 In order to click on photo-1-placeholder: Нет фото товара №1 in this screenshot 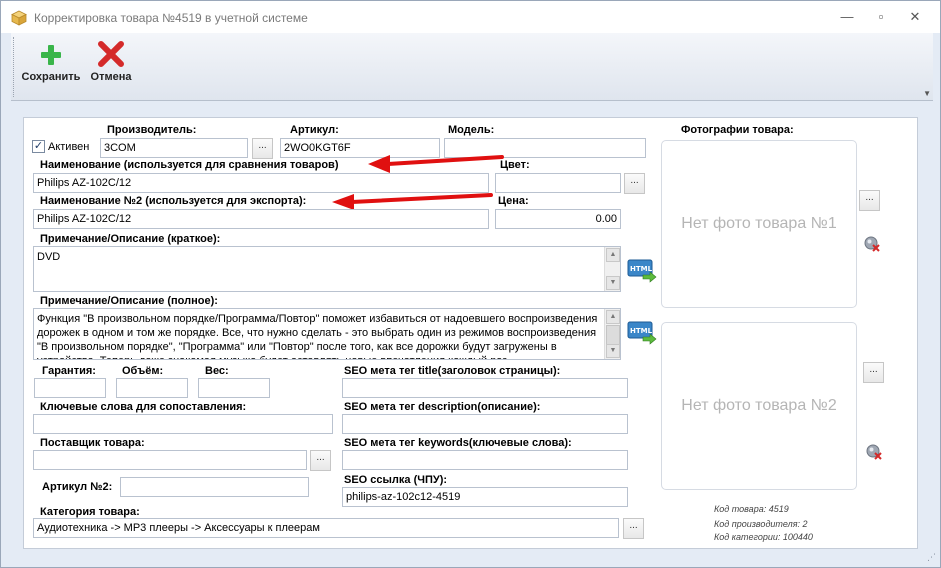, I will do `click(759, 224)`.